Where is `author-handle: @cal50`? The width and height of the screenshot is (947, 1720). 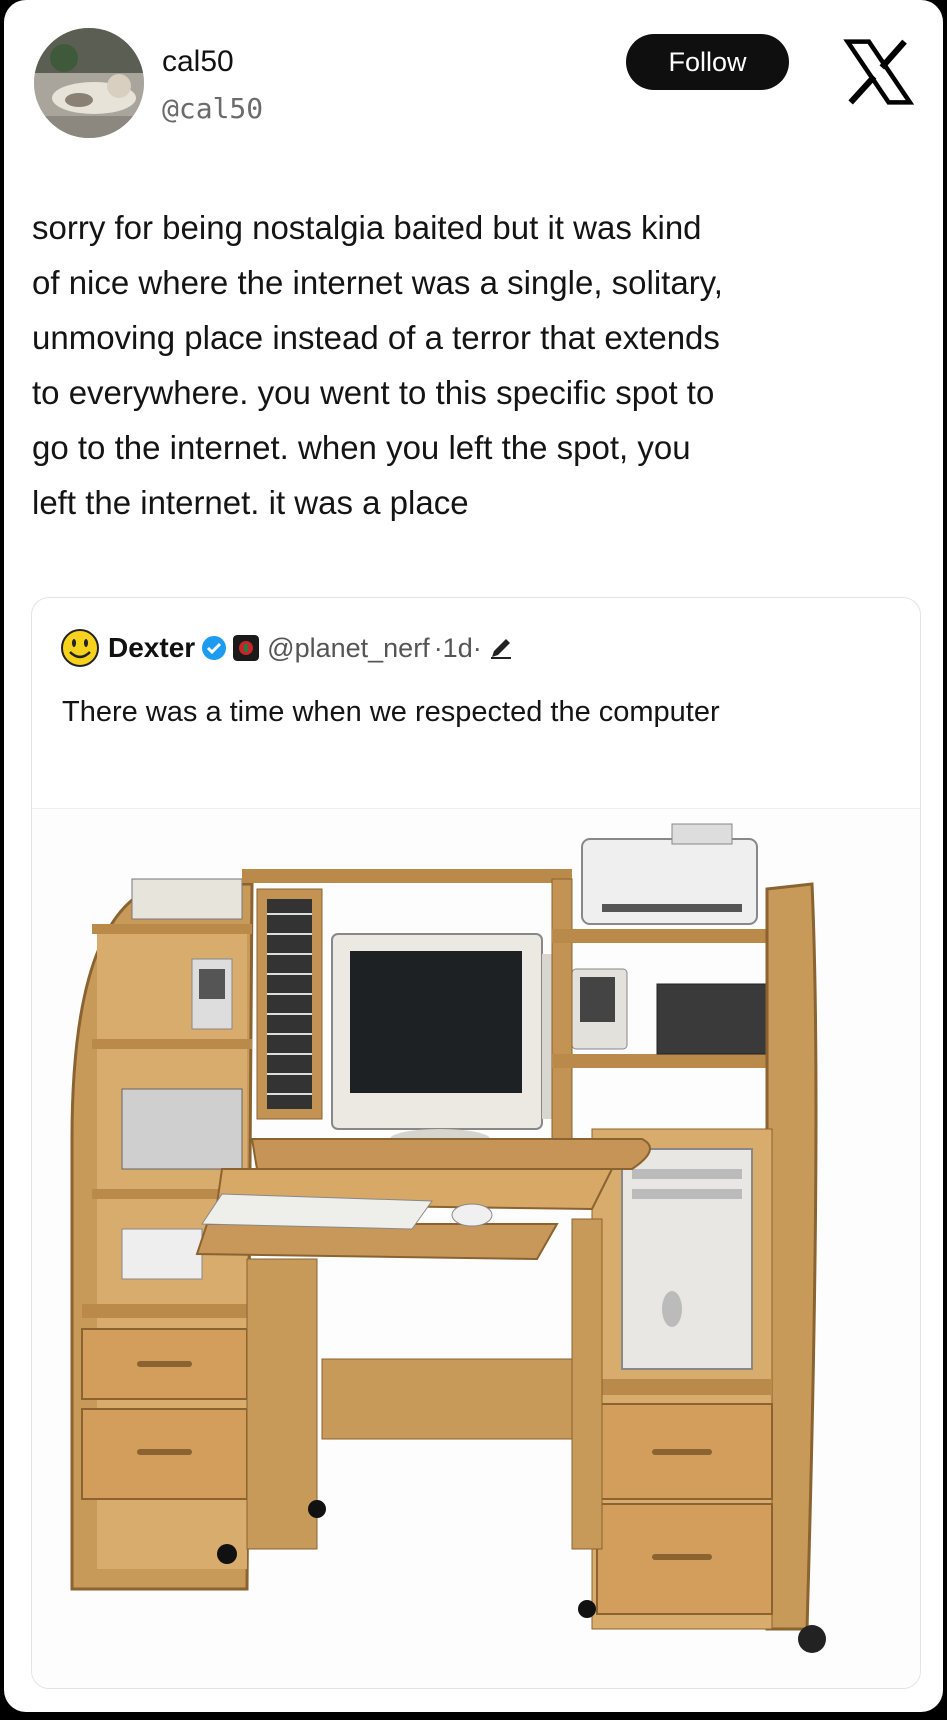 author-handle: @cal50 is located at coordinates (212, 108).